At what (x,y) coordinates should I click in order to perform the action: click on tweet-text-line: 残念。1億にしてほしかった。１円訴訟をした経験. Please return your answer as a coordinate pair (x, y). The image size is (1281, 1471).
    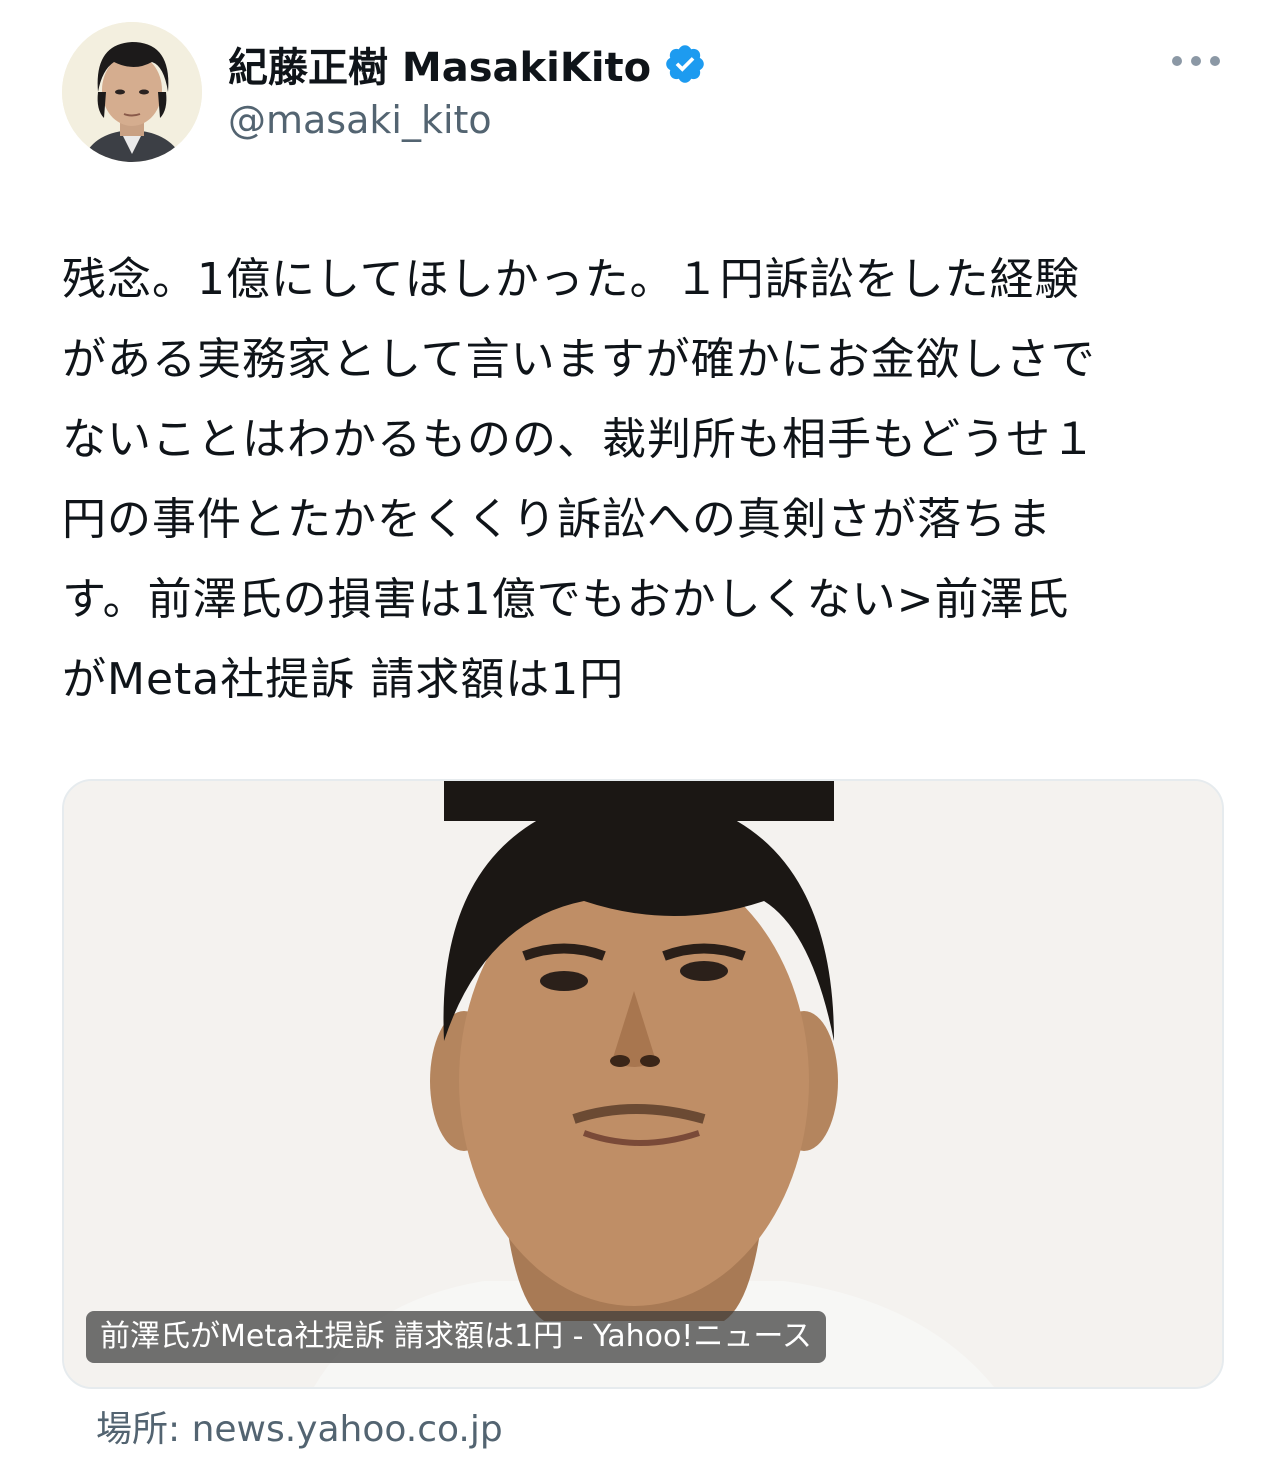
    Looking at the image, I should click on (571, 279).